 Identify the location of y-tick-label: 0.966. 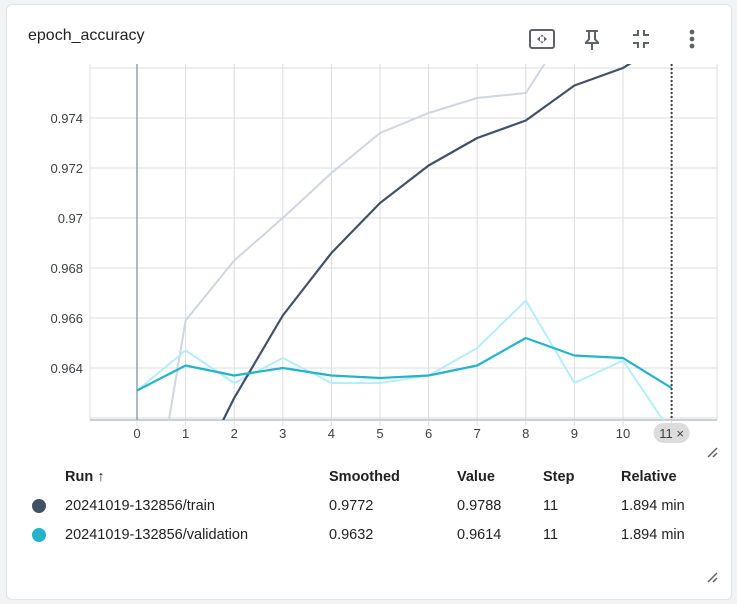
(66, 318).